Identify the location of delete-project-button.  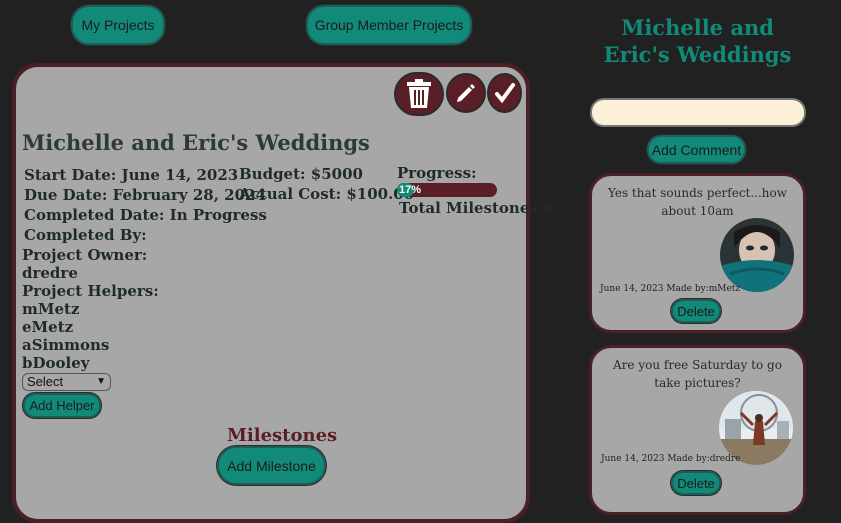
(419, 94).